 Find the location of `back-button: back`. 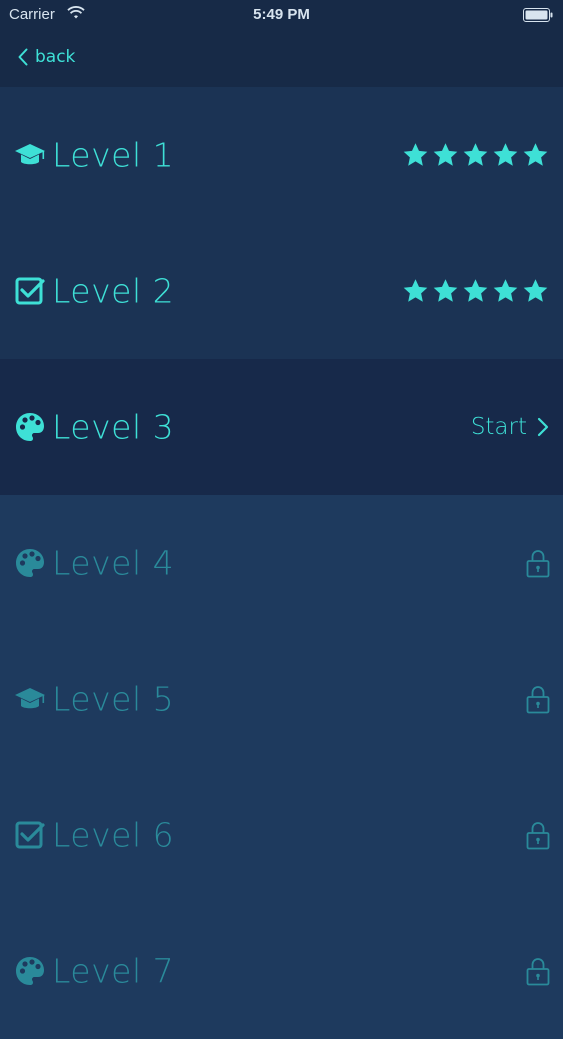

back-button: back is located at coordinates (46, 57).